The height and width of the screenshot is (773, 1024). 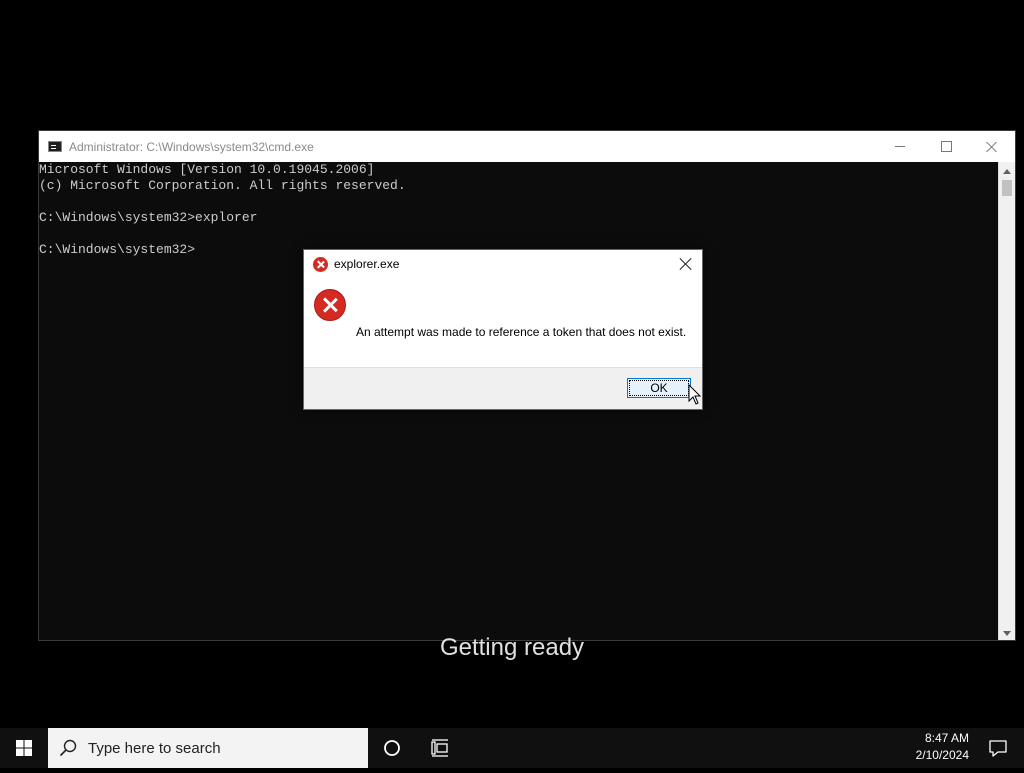 I want to click on close-button, so click(x=992, y=146).